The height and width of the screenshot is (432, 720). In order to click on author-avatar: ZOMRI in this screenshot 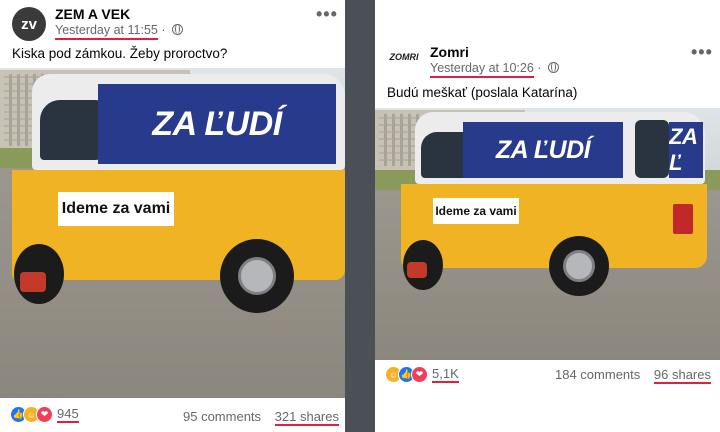, I will do `click(404, 57)`.